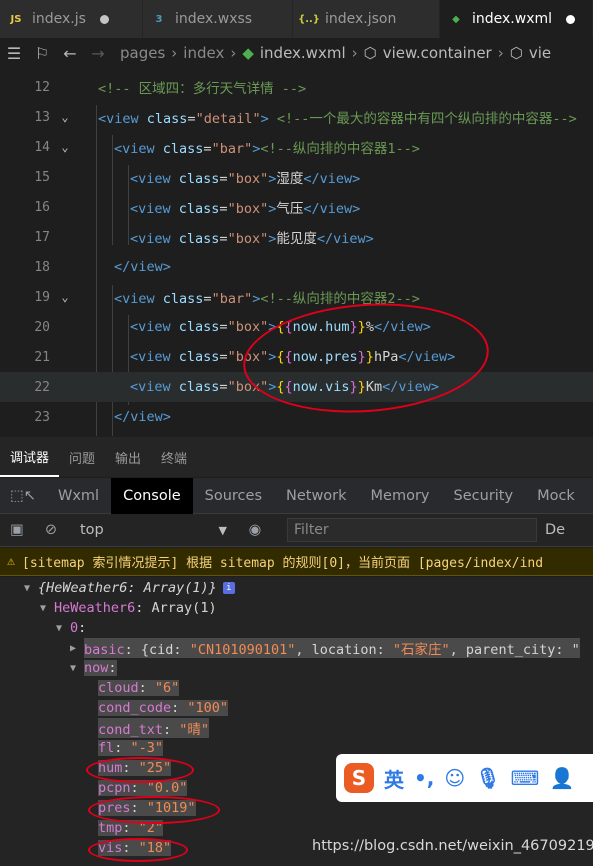  I want to click on info-badge-icon: i, so click(228, 588).